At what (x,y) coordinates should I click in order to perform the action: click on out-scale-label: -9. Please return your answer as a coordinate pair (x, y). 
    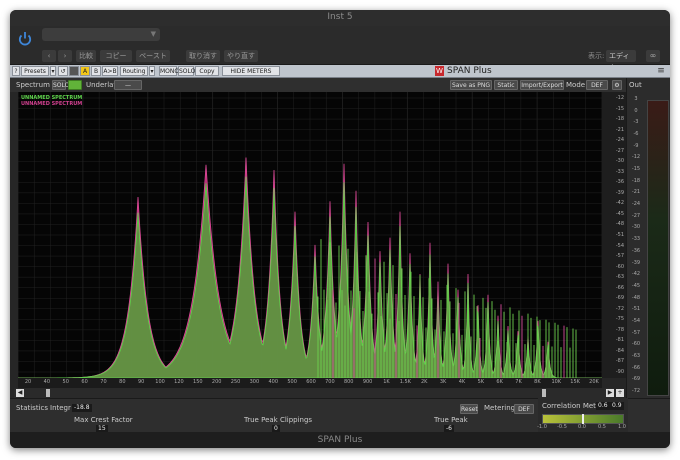
    Looking at the image, I should click on (636, 145).